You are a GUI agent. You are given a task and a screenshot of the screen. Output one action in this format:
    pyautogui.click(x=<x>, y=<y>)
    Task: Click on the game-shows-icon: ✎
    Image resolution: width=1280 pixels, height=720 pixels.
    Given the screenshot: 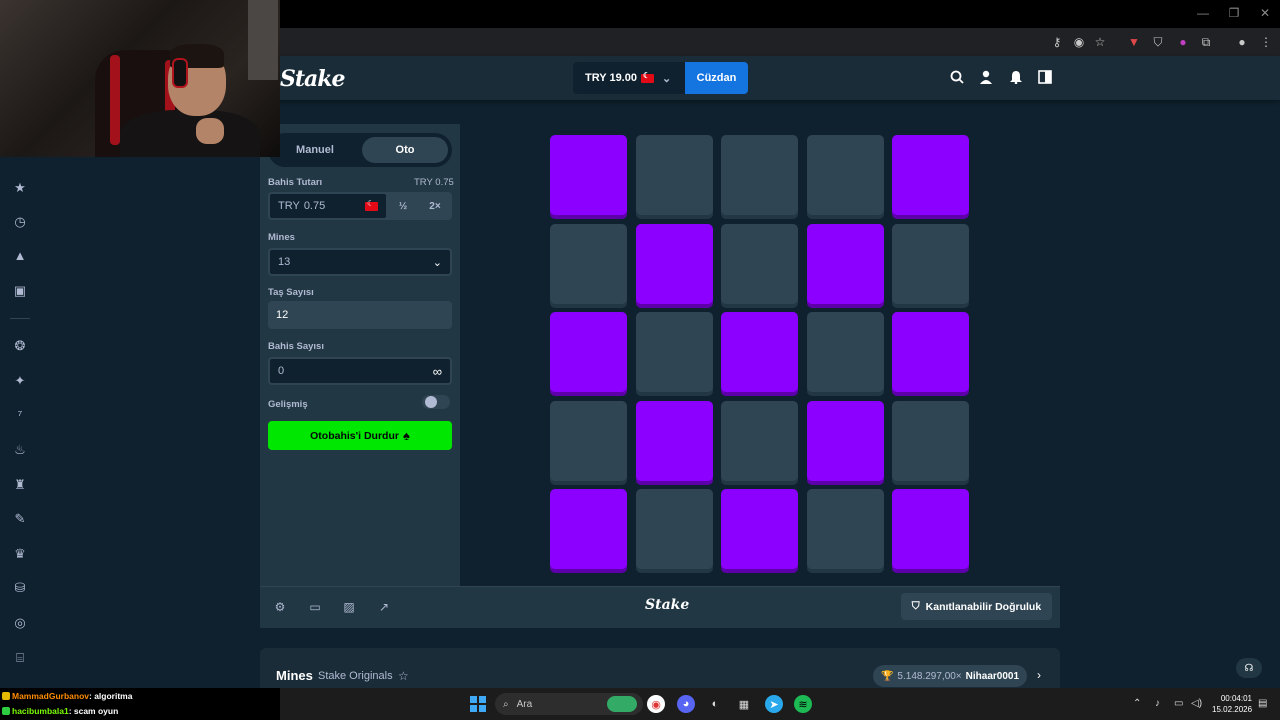 What is the action you would take?
    pyautogui.click(x=20, y=519)
    